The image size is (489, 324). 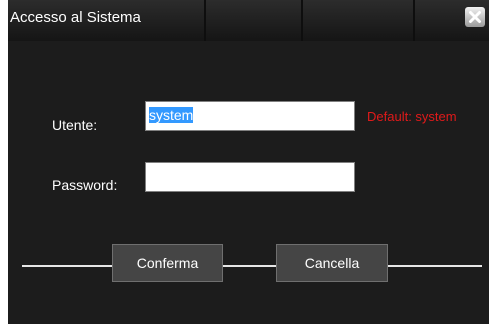 I want to click on user-default-hint: Default: system, so click(x=412, y=116).